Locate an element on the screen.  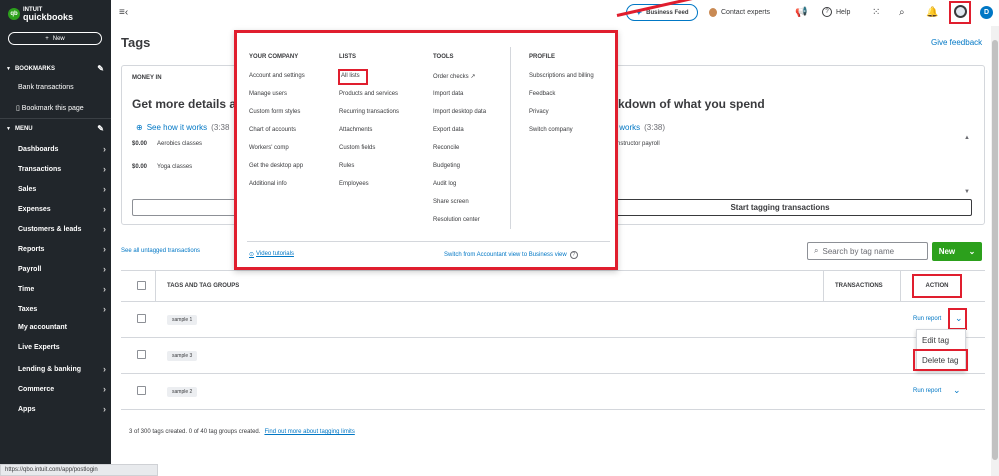
sidebar-item-label: Time is located at coordinates (26, 289).